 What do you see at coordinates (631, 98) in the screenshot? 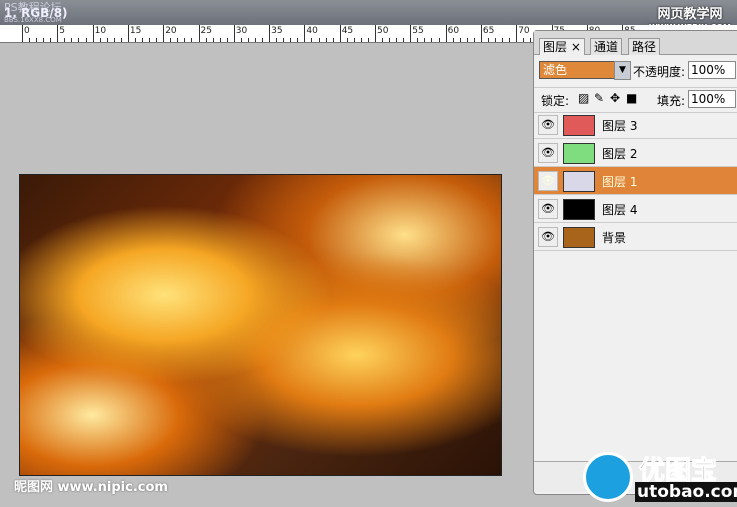
I see `lock-all-icon: ■` at bounding box center [631, 98].